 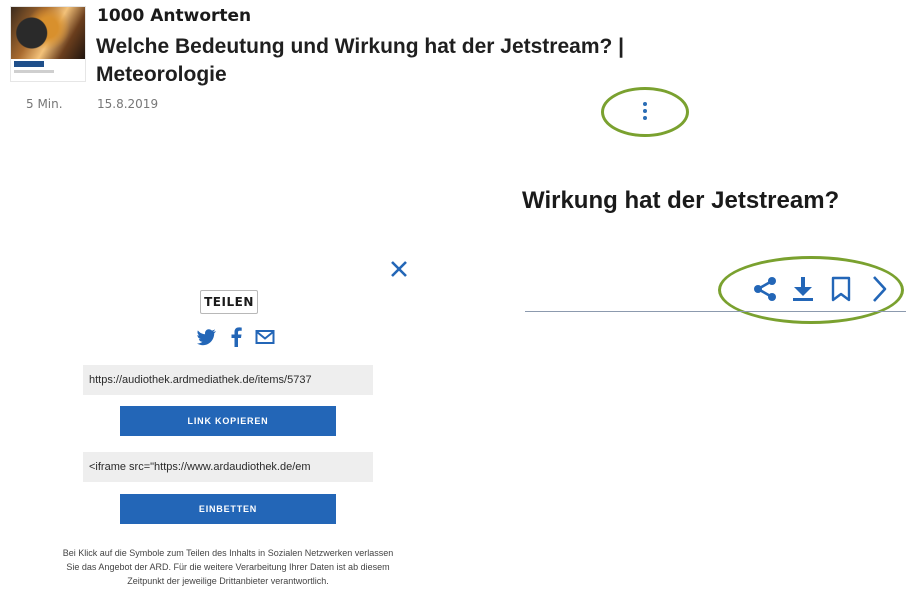 I want to click on social-share-row, so click(x=236, y=337).